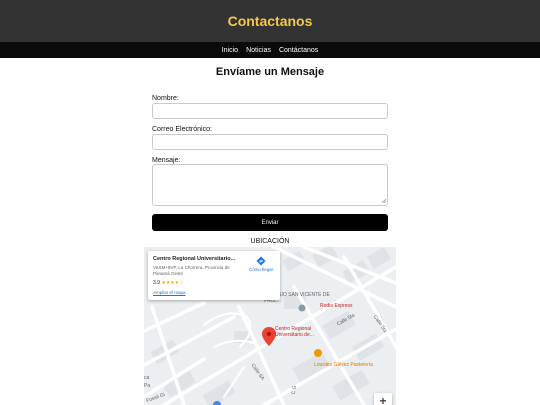  I want to click on nav-link-inicio: Inicio, so click(230, 50).